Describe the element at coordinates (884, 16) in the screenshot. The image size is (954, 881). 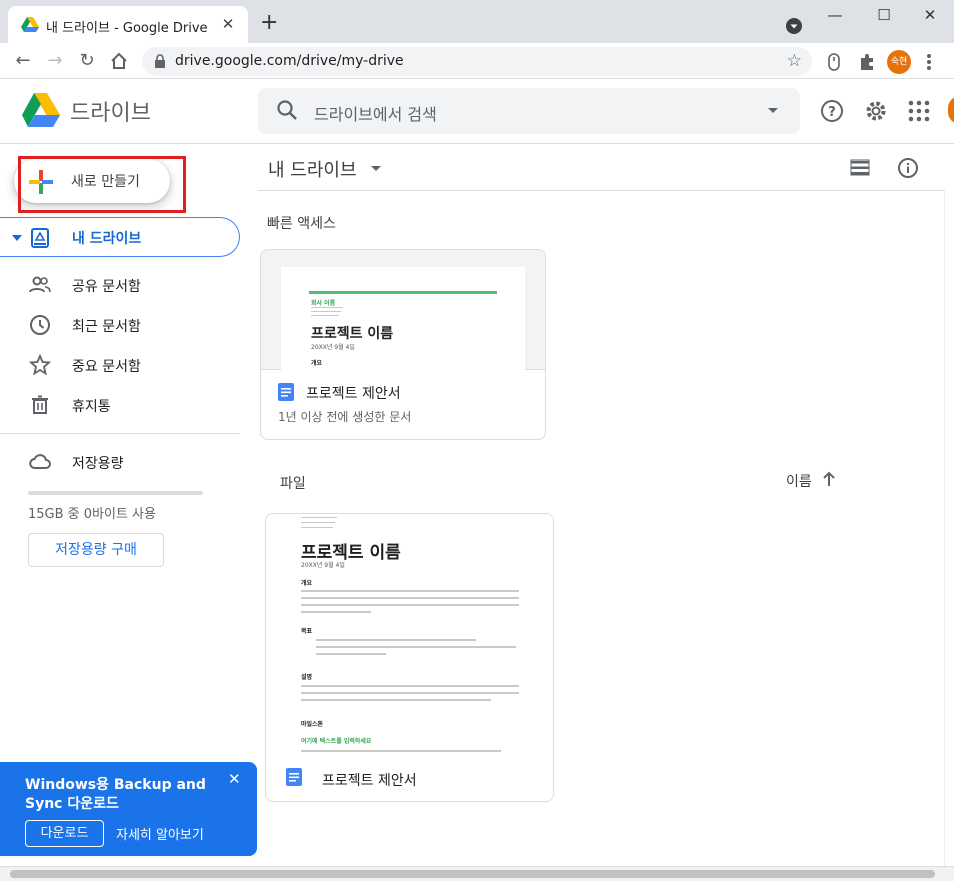
I see `maximize-icon: ☐` at that location.